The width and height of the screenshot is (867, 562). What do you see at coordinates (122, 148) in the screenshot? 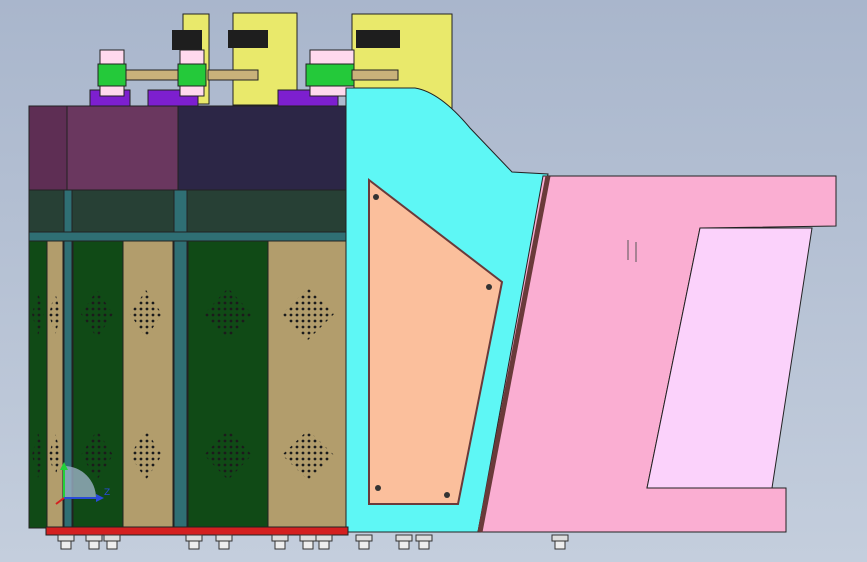
I see `cabinet-top-mid` at bounding box center [122, 148].